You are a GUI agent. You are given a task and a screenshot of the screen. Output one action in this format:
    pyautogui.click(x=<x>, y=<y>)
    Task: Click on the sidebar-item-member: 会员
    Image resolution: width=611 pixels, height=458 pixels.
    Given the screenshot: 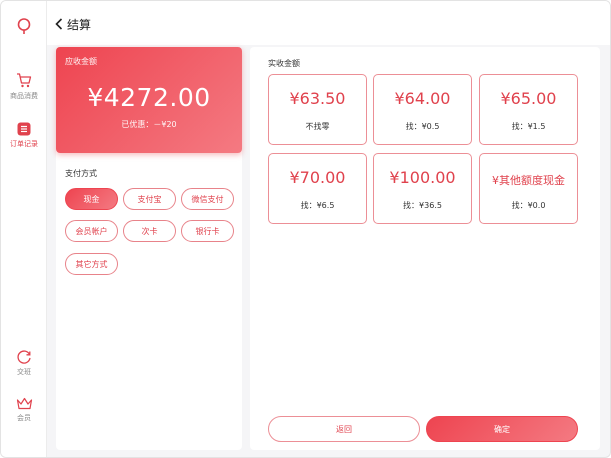 What is the action you would take?
    pyautogui.click(x=24, y=410)
    